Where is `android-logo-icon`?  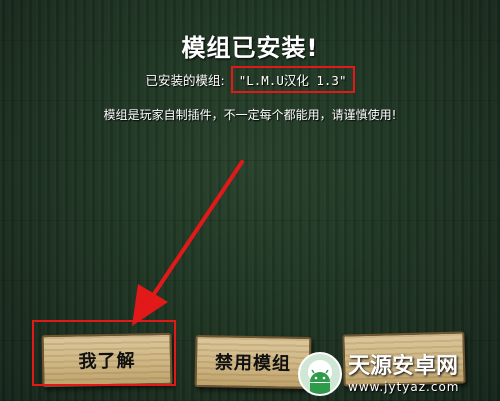
android-logo-icon is located at coordinates (320, 374).